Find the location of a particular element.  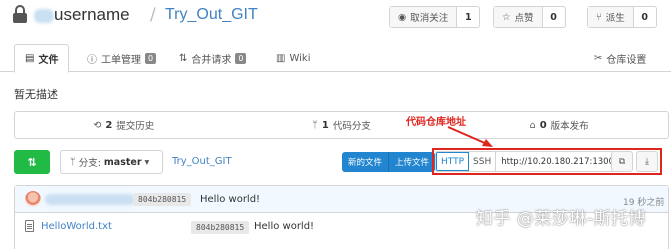

releases-stat: ⌂ 0 版本发布 is located at coordinates (559, 125).